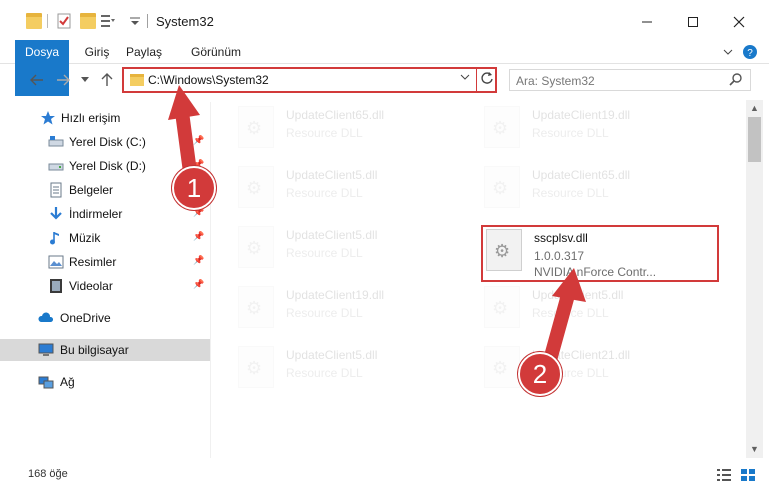 The width and height of the screenshot is (769, 501). Describe the element at coordinates (46, 317) in the screenshot. I see `cloud-icon` at that location.